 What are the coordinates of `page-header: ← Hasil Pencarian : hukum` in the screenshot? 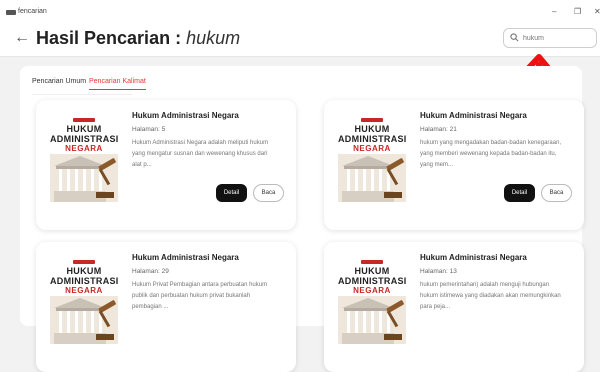 It's located at (300, 40).